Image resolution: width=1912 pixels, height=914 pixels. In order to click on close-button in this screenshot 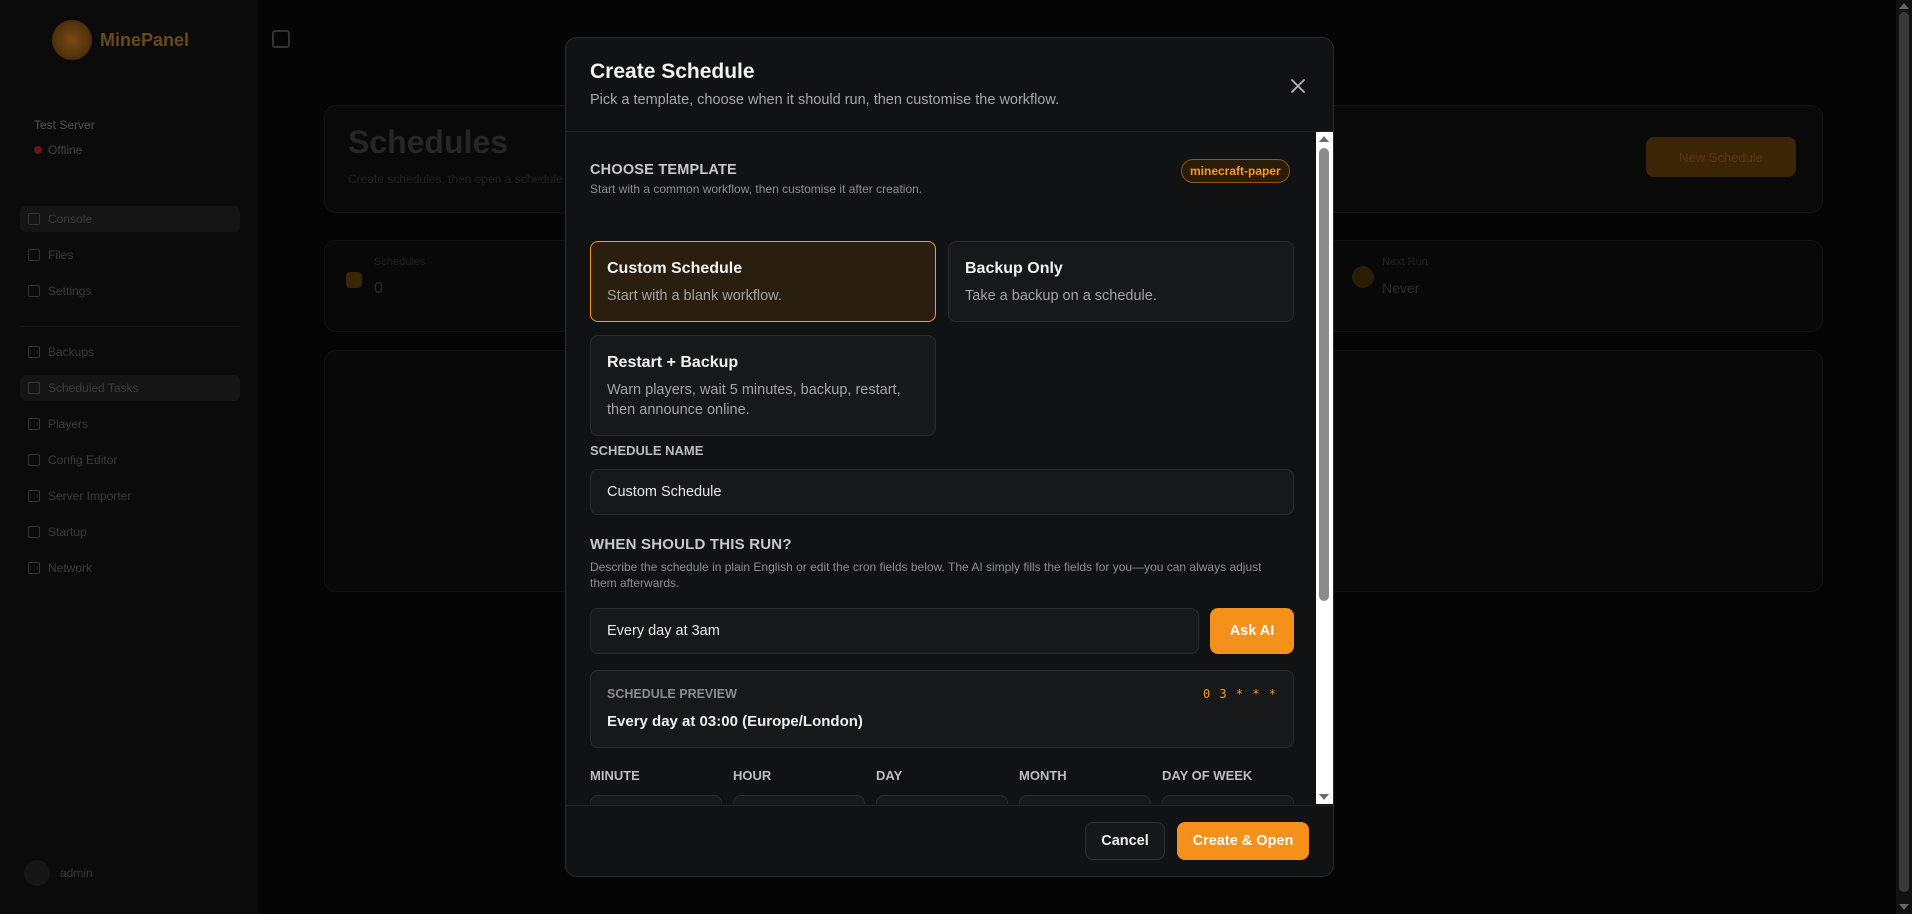, I will do `click(1298, 86)`.